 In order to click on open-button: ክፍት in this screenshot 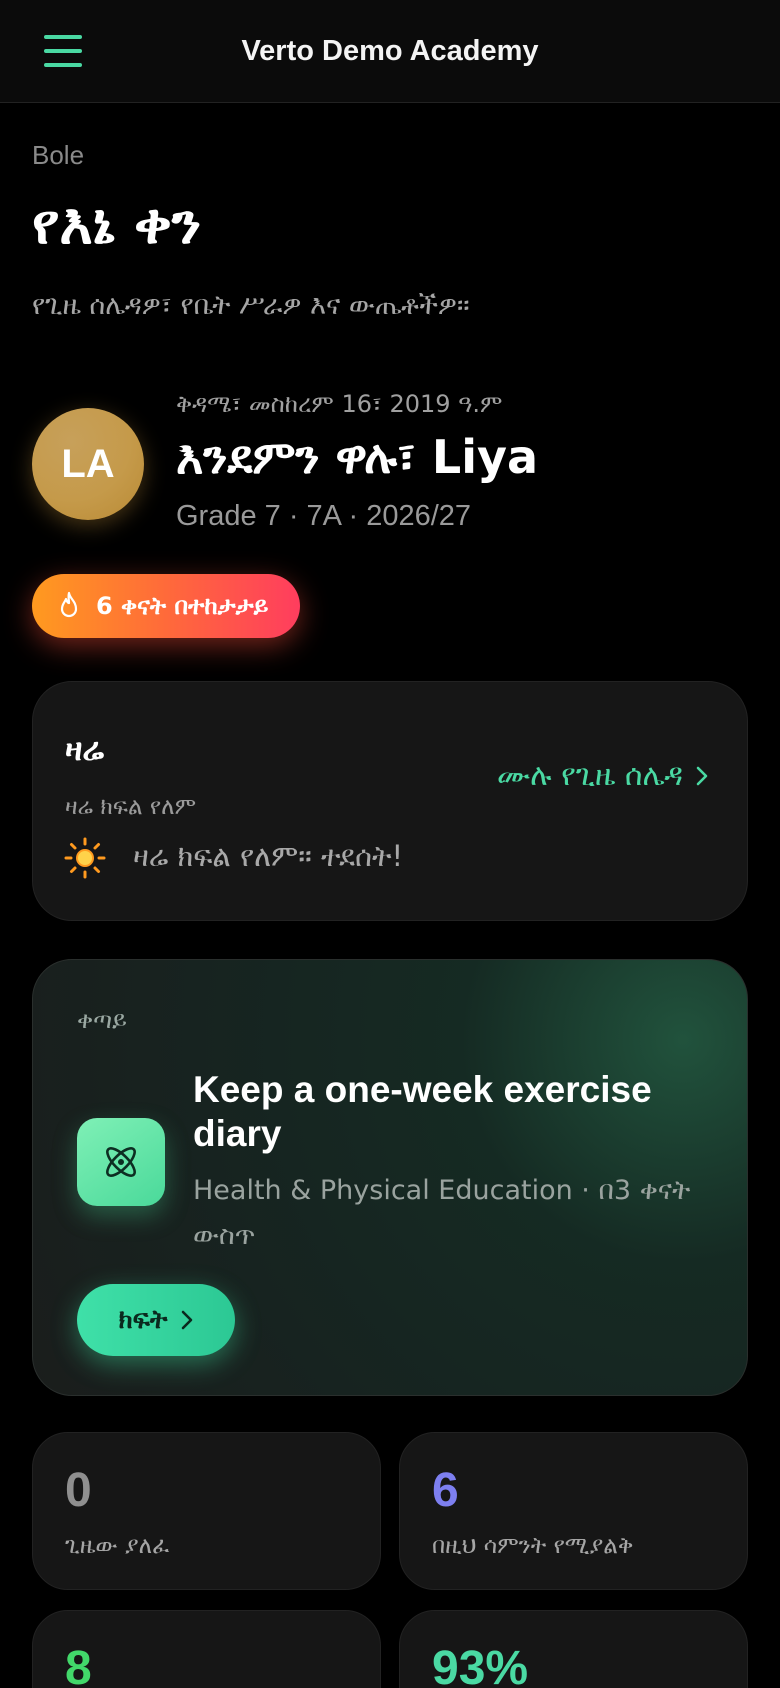, I will do `click(156, 1320)`.